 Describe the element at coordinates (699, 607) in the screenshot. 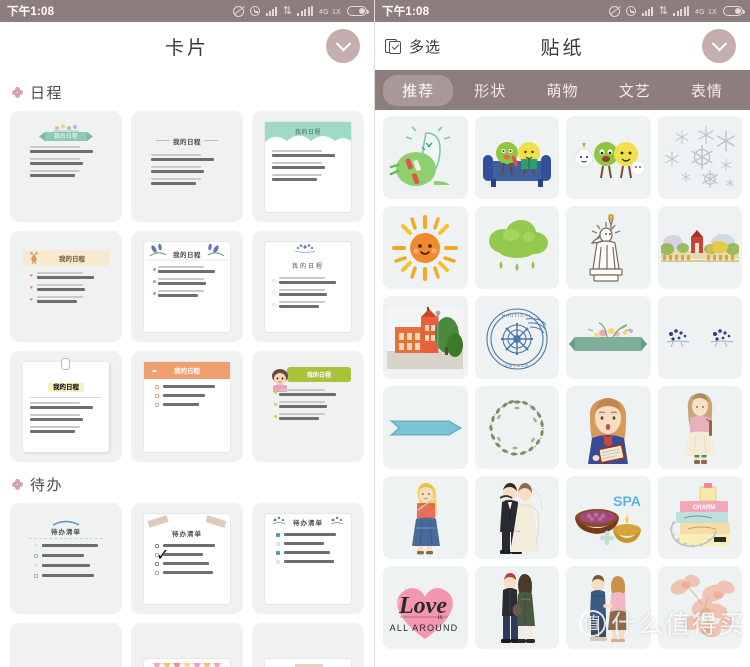

I see `sticker-pink-blossoms` at that location.